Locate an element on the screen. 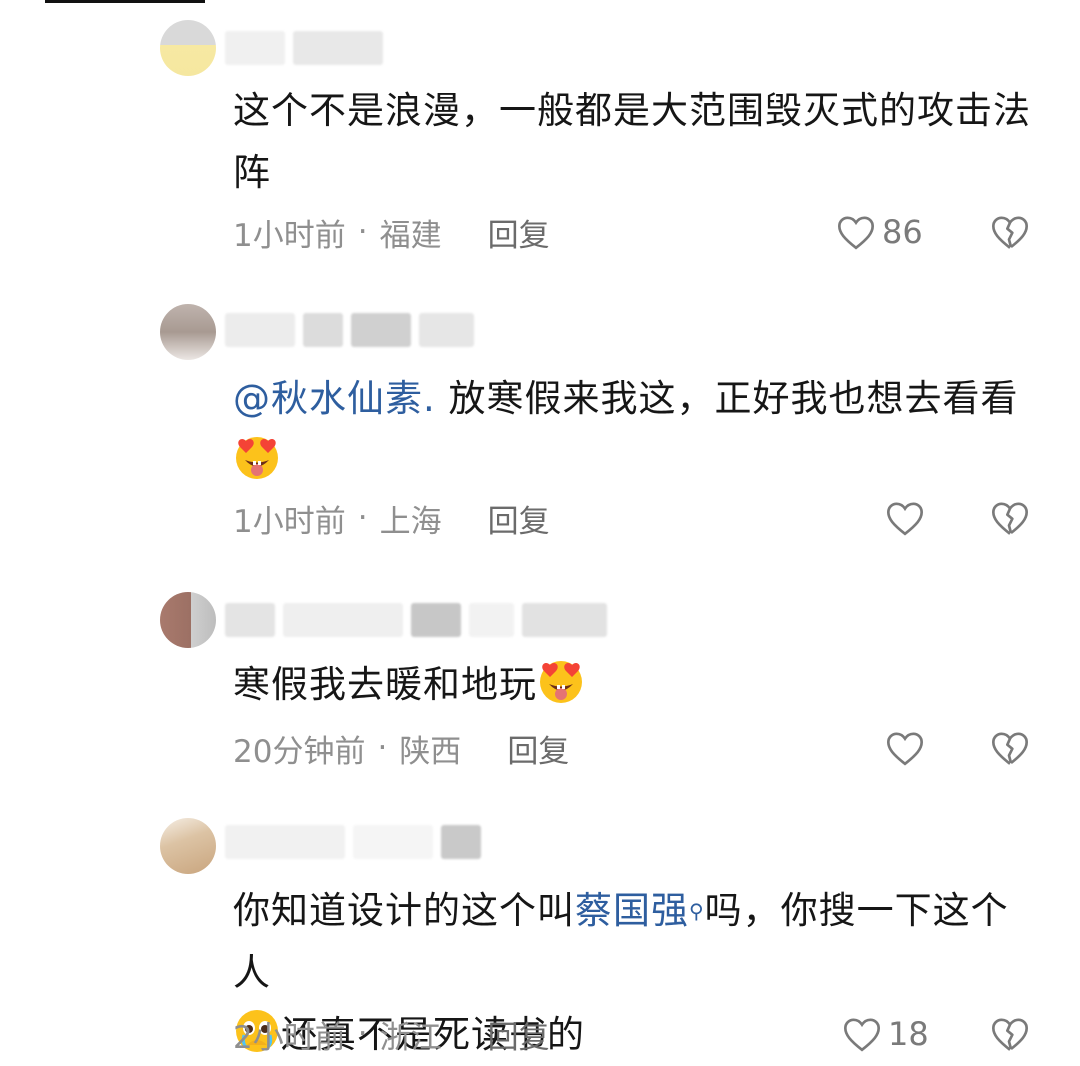  comment-text: @秋水仙素. 放寒假来我这，正好我也想去看看 is located at coordinates (633, 430).